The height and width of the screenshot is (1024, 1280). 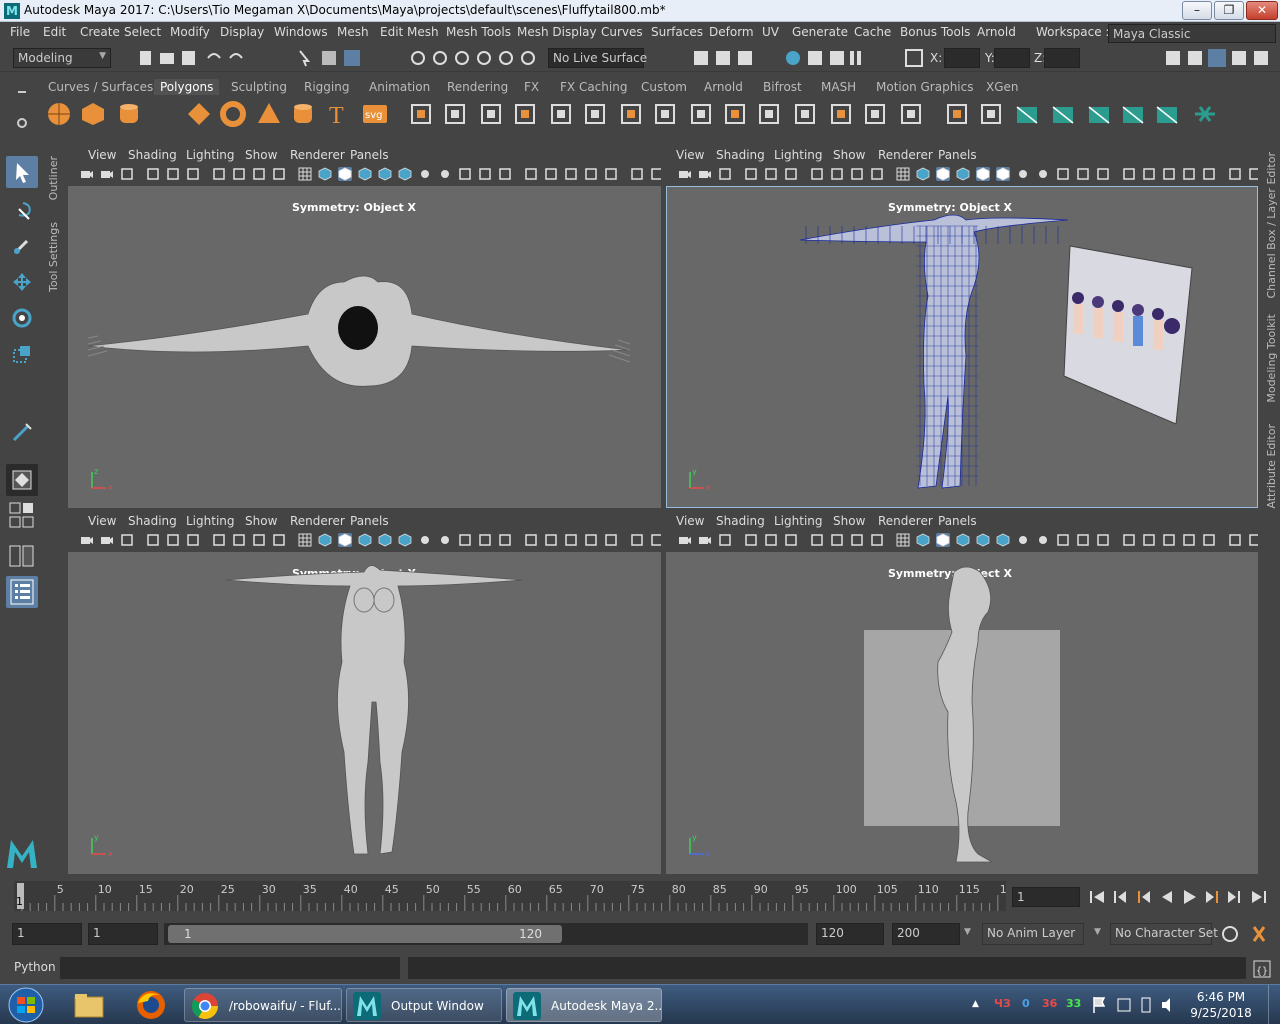 What do you see at coordinates (782, 87) in the screenshot?
I see `shelf-tab-bifrost: Bifrost` at bounding box center [782, 87].